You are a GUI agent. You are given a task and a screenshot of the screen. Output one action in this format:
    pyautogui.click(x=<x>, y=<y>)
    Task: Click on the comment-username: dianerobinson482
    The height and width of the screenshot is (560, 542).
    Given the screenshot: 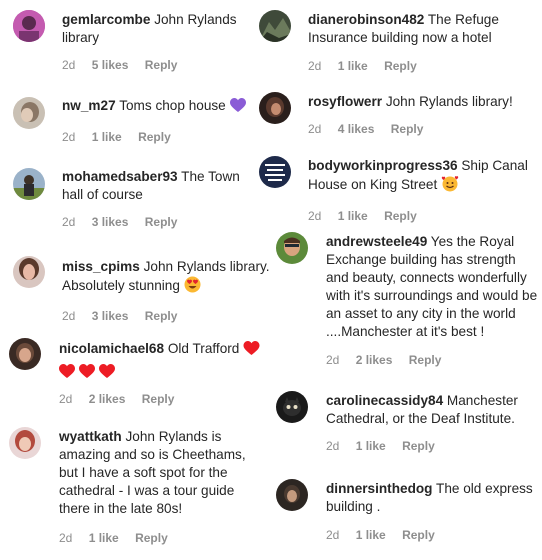 What is the action you would take?
    pyautogui.click(x=366, y=19)
    